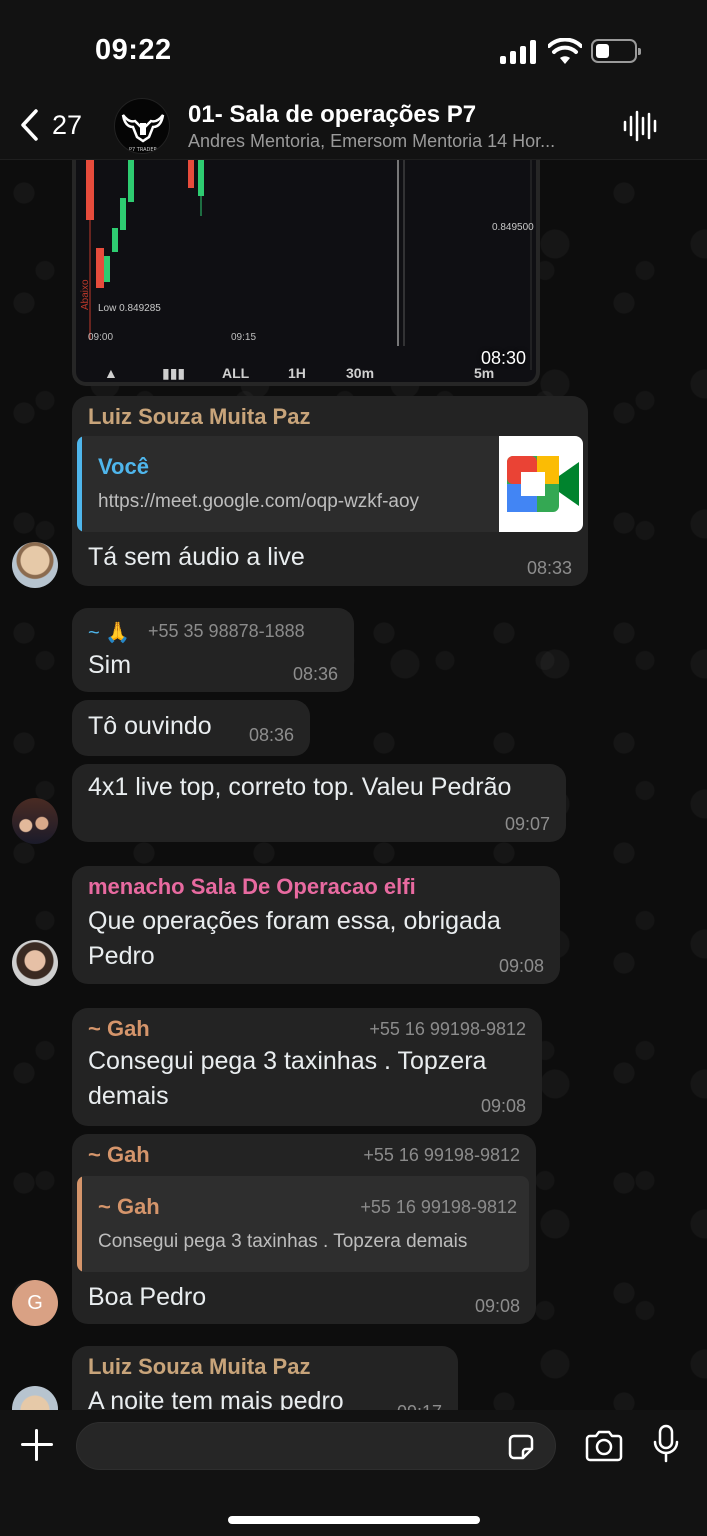  I want to click on waveform-icon, so click(640, 126).